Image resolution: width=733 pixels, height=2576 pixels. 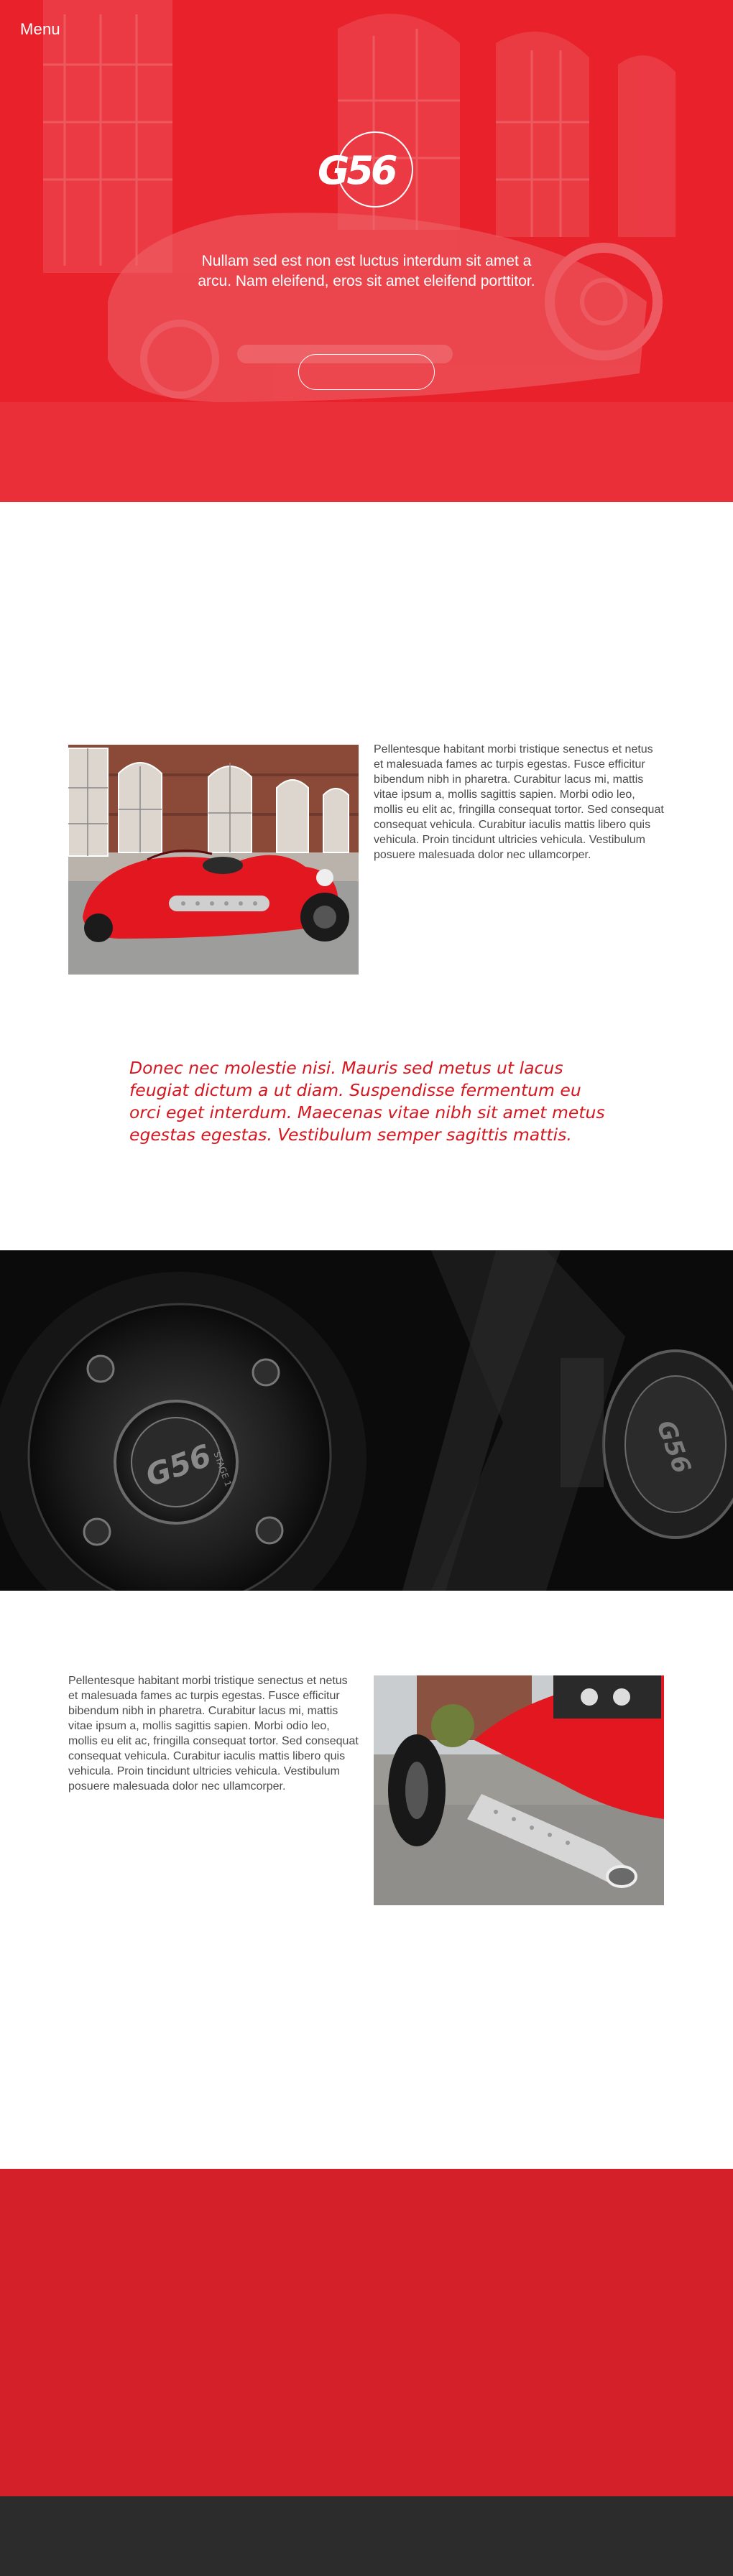 What do you see at coordinates (367, 1420) in the screenshot?
I see `engine-image-band: G56 STAGE 1 G56` at bounding box center [367, 1420].